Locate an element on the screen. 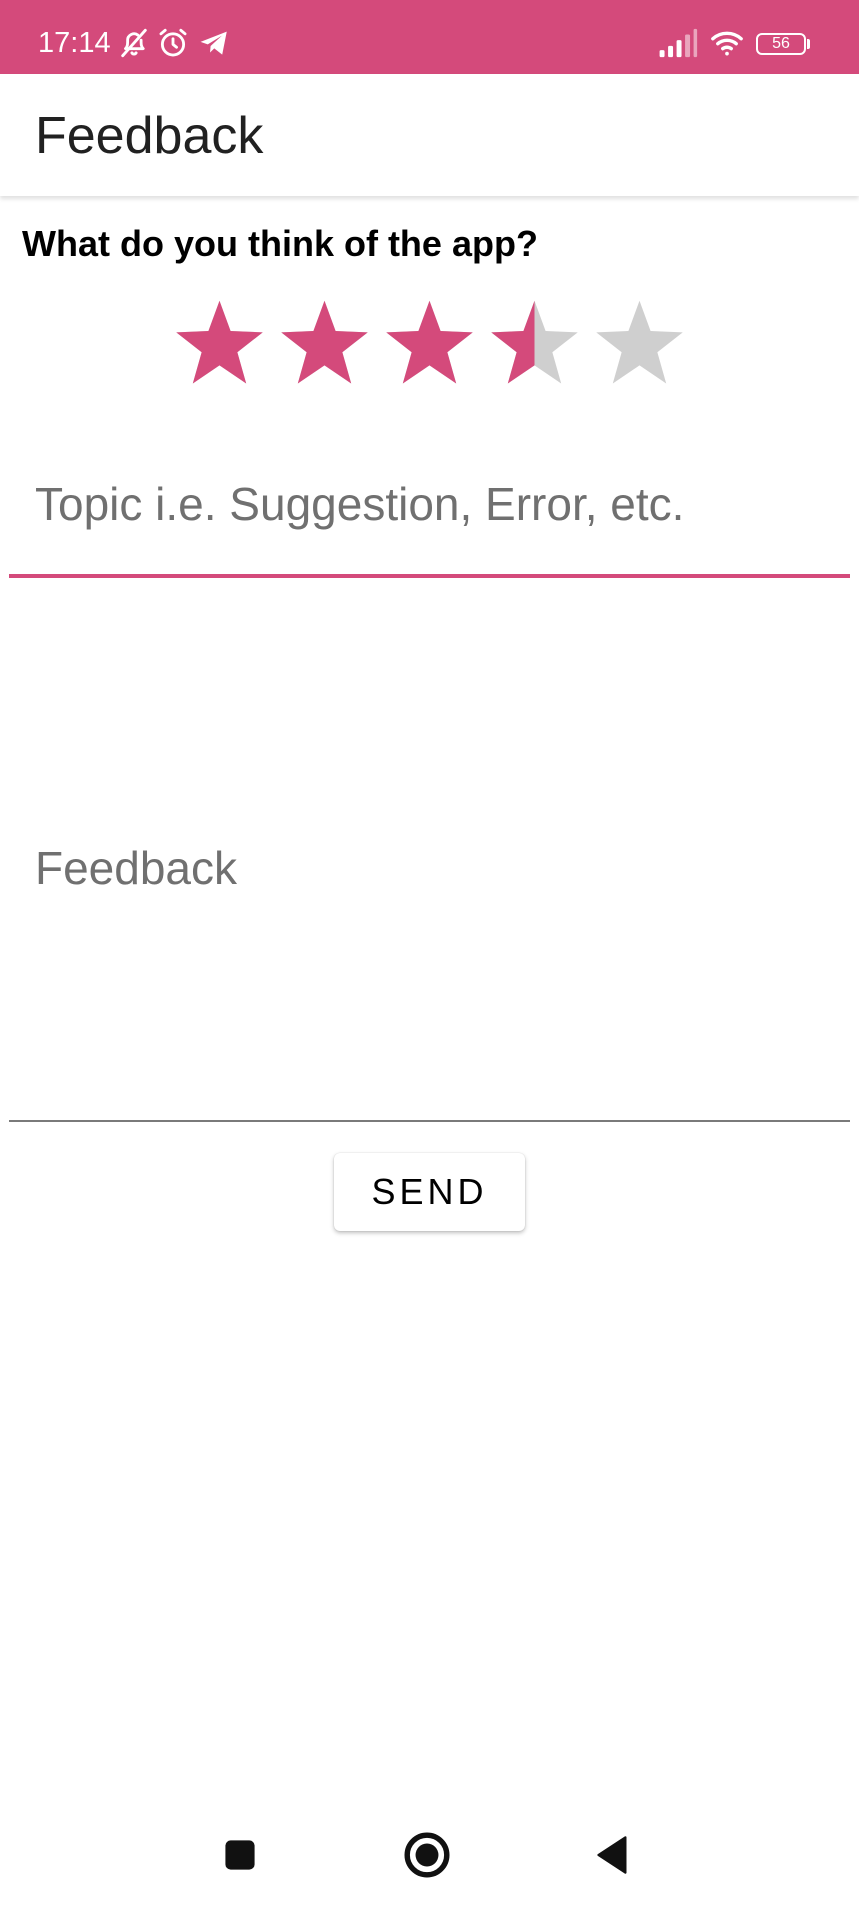 This screenshot has width=859, height=1908. alarm-icon is located at coordinates (173, 43).